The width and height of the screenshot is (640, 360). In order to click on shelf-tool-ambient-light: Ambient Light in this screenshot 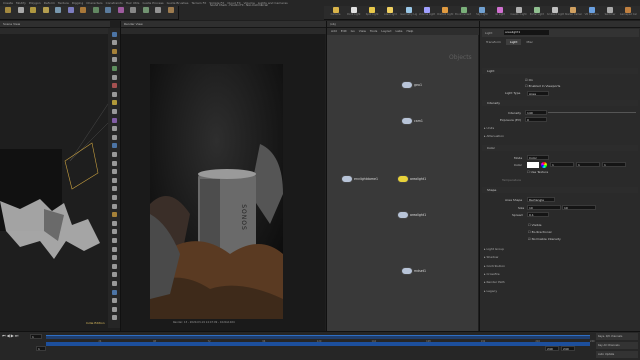, I will do `click(555, 13)`.